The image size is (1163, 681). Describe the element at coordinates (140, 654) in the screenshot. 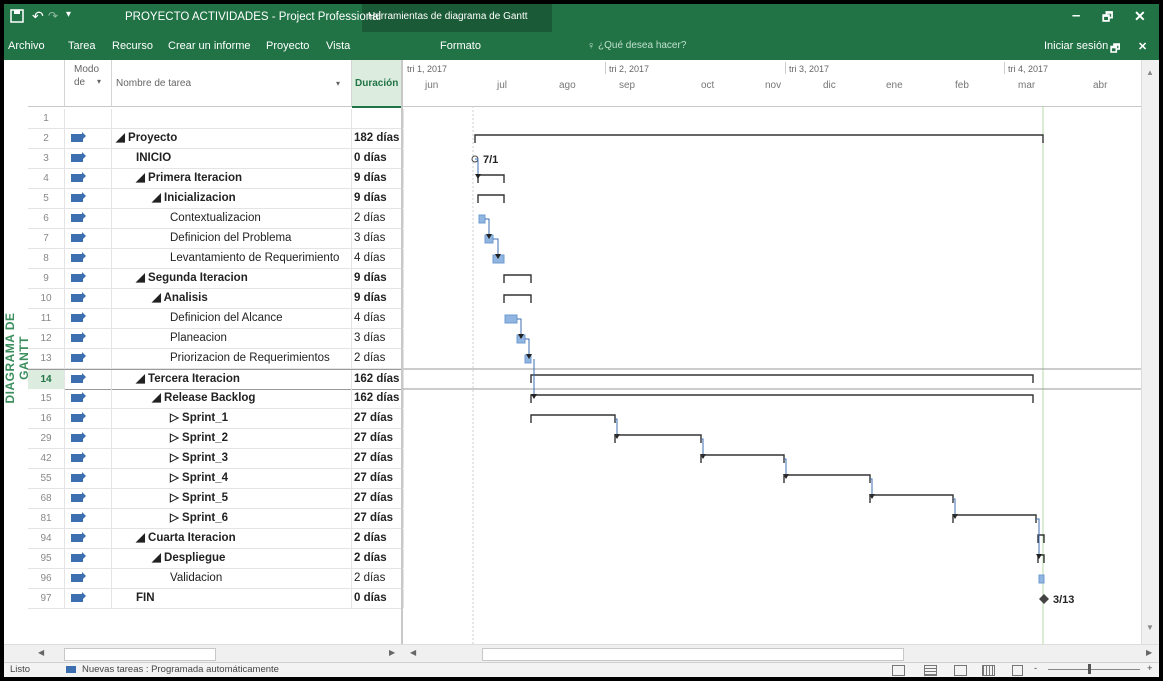

I see `grid-scrollbar-thumb` at that location.